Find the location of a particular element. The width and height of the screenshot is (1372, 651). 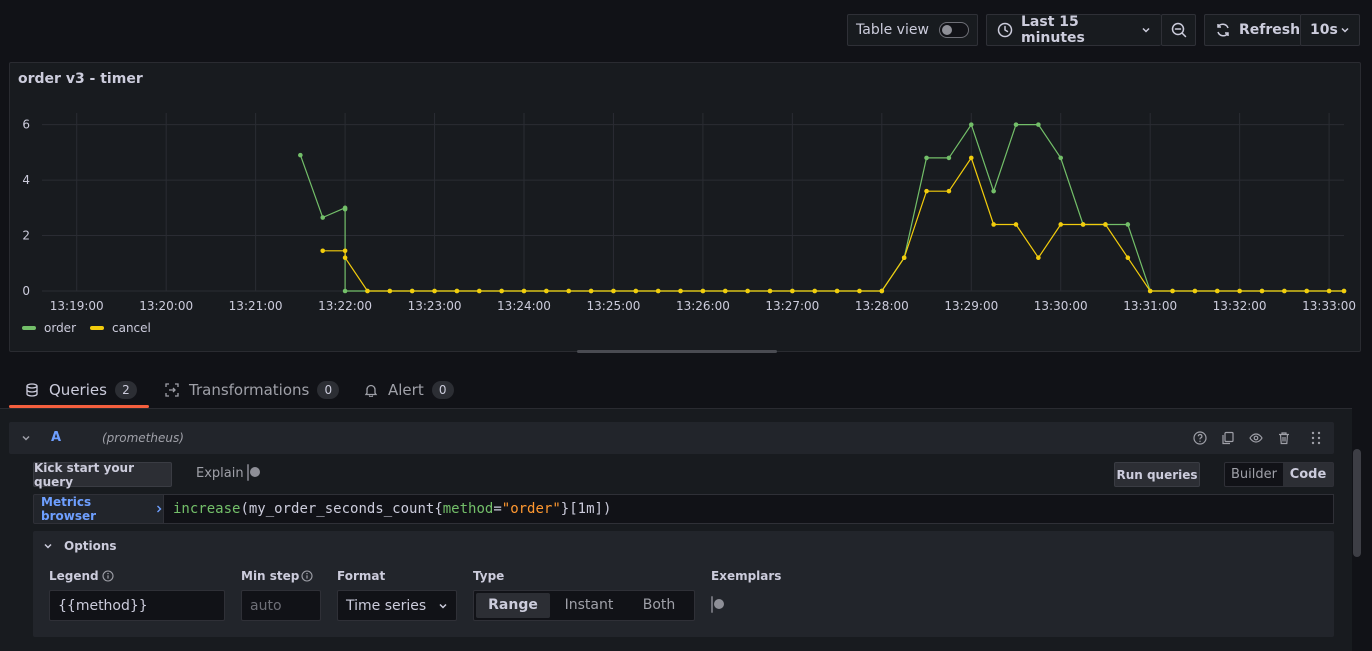

scrollbar-thumb is located at coordinates (1357, 503).